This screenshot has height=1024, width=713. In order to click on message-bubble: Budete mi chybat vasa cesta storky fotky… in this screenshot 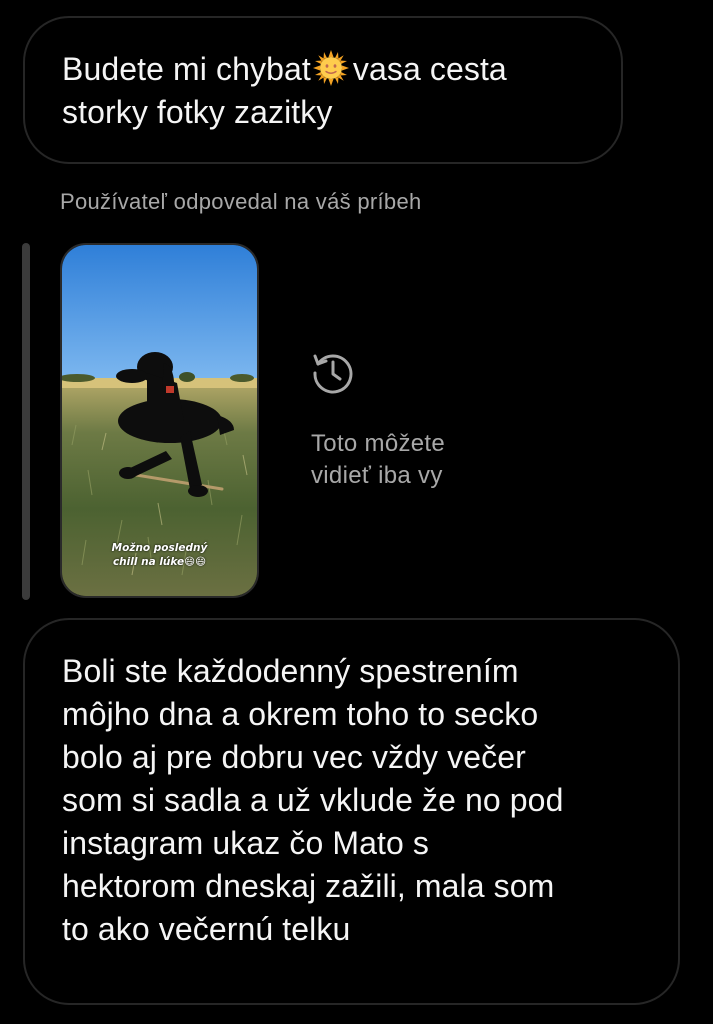, I will do `click(323, 90)`.